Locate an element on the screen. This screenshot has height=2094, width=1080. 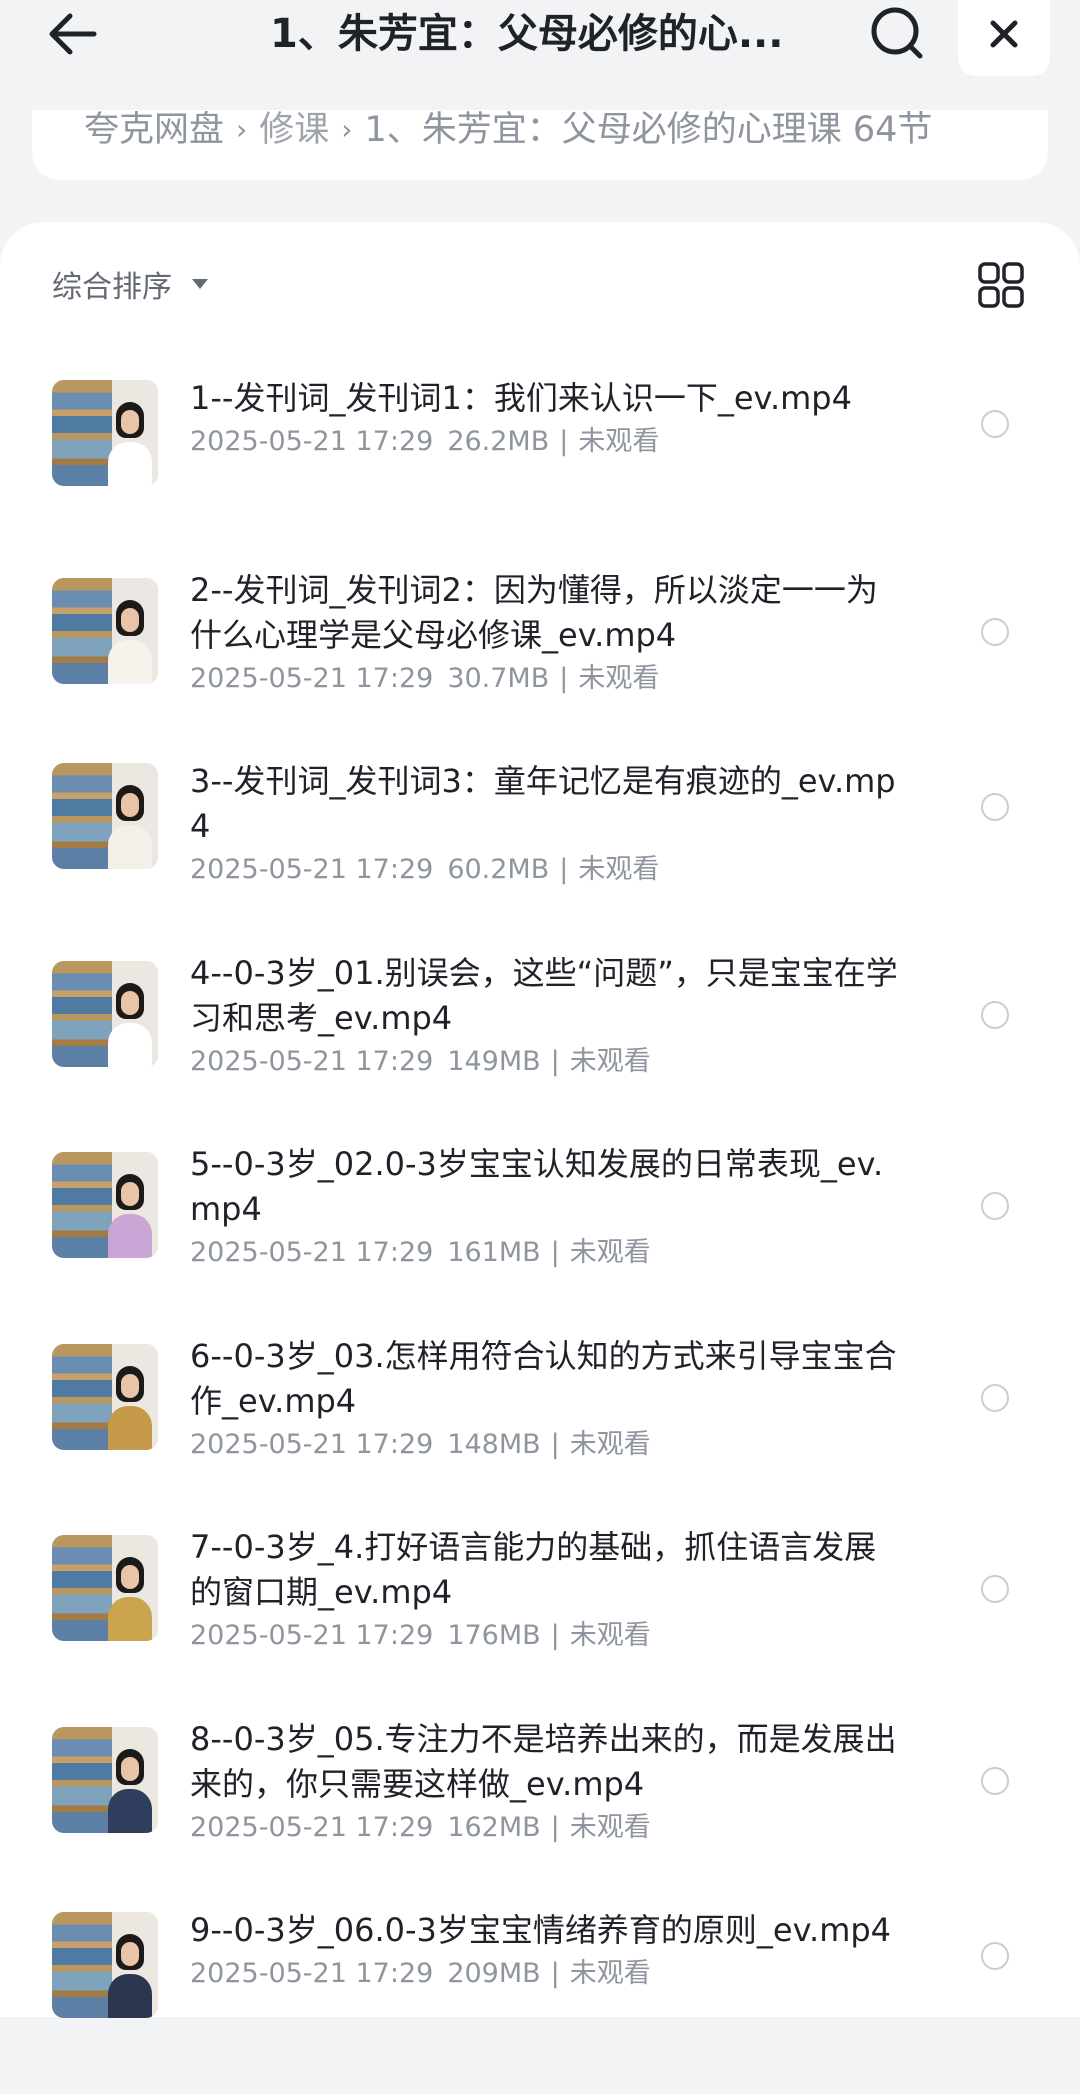
file-size: 148MB is located at coordinates (494, 1444).